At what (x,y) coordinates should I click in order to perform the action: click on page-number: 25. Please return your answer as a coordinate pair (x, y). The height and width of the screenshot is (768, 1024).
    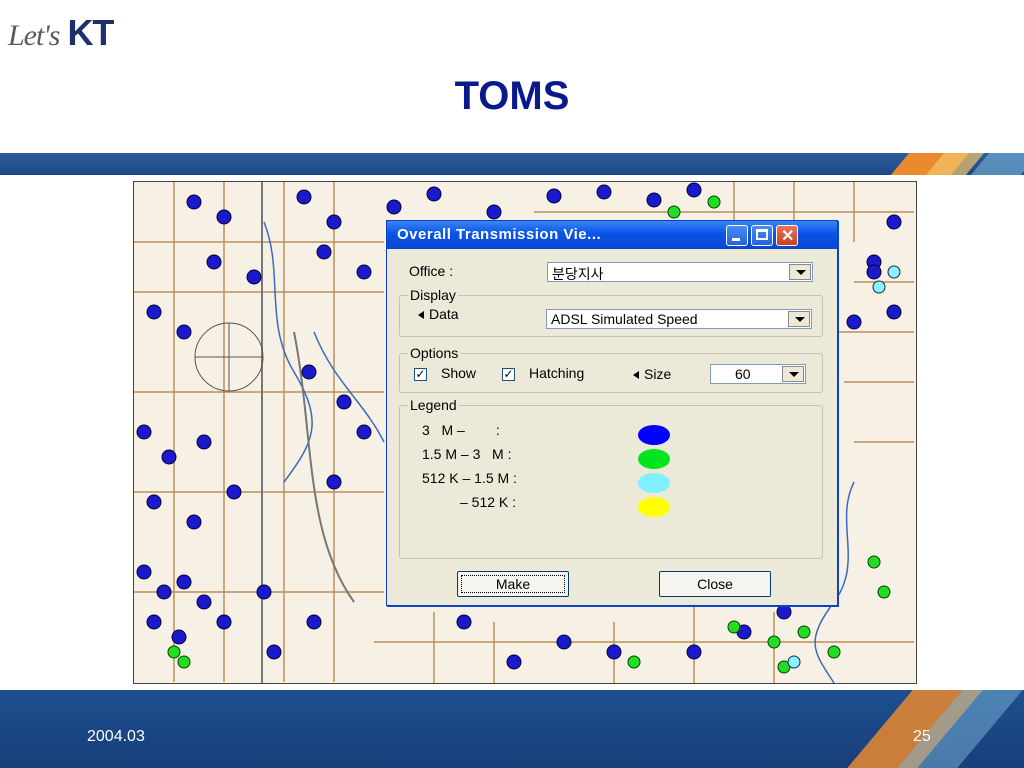
    Looking at the image, I should click on (922, 736).